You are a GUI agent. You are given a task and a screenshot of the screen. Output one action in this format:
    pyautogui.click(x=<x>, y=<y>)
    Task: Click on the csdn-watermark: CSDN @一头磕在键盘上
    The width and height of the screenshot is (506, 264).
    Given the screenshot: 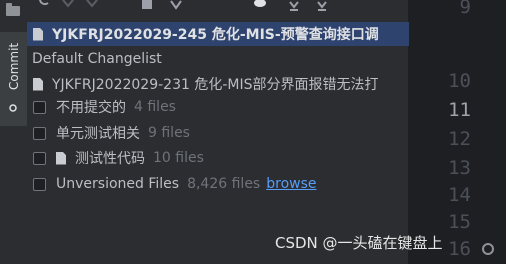 What is the action you would take?
    pyautogui.click(x=359, y=243)
    